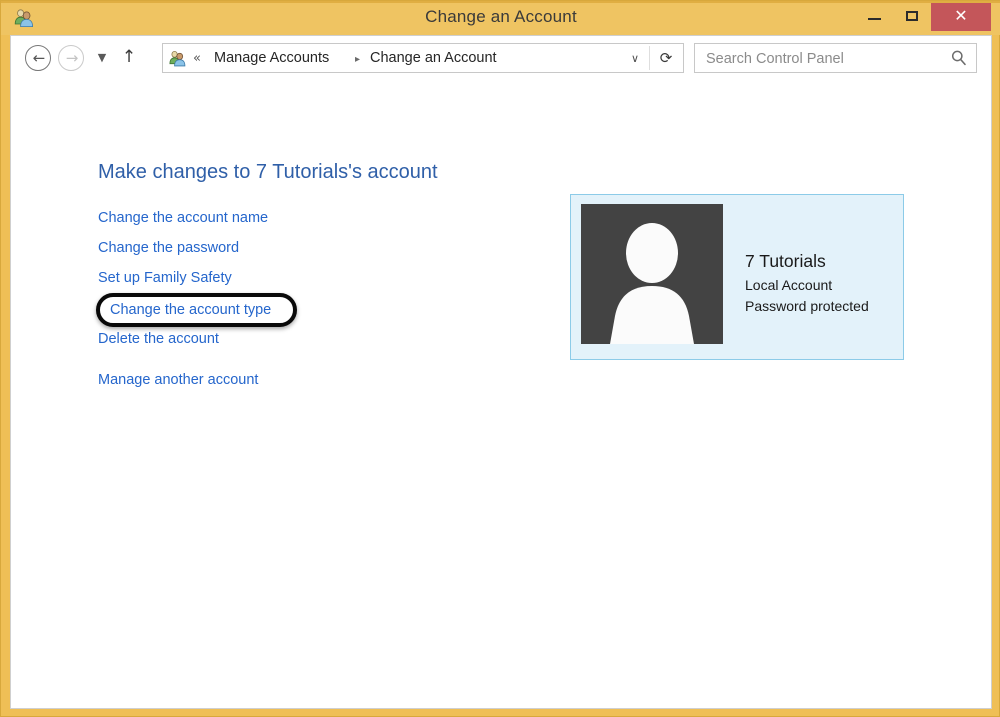  Describe the element at coordinates (190, 310) in the screenshot. I see `highlighted-link-label: Change the account type` at that location.